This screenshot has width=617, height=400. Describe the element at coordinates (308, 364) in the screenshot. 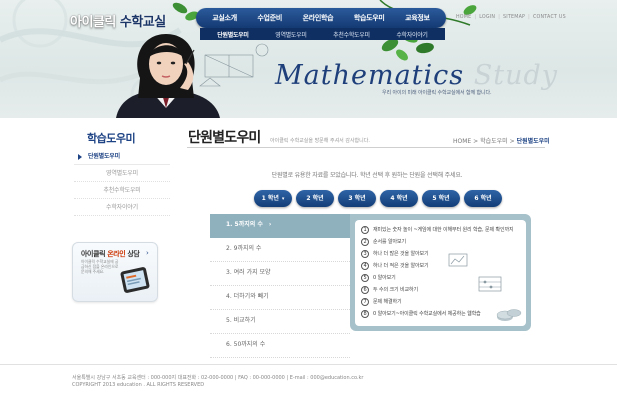

I see `footer-divider` at that location.